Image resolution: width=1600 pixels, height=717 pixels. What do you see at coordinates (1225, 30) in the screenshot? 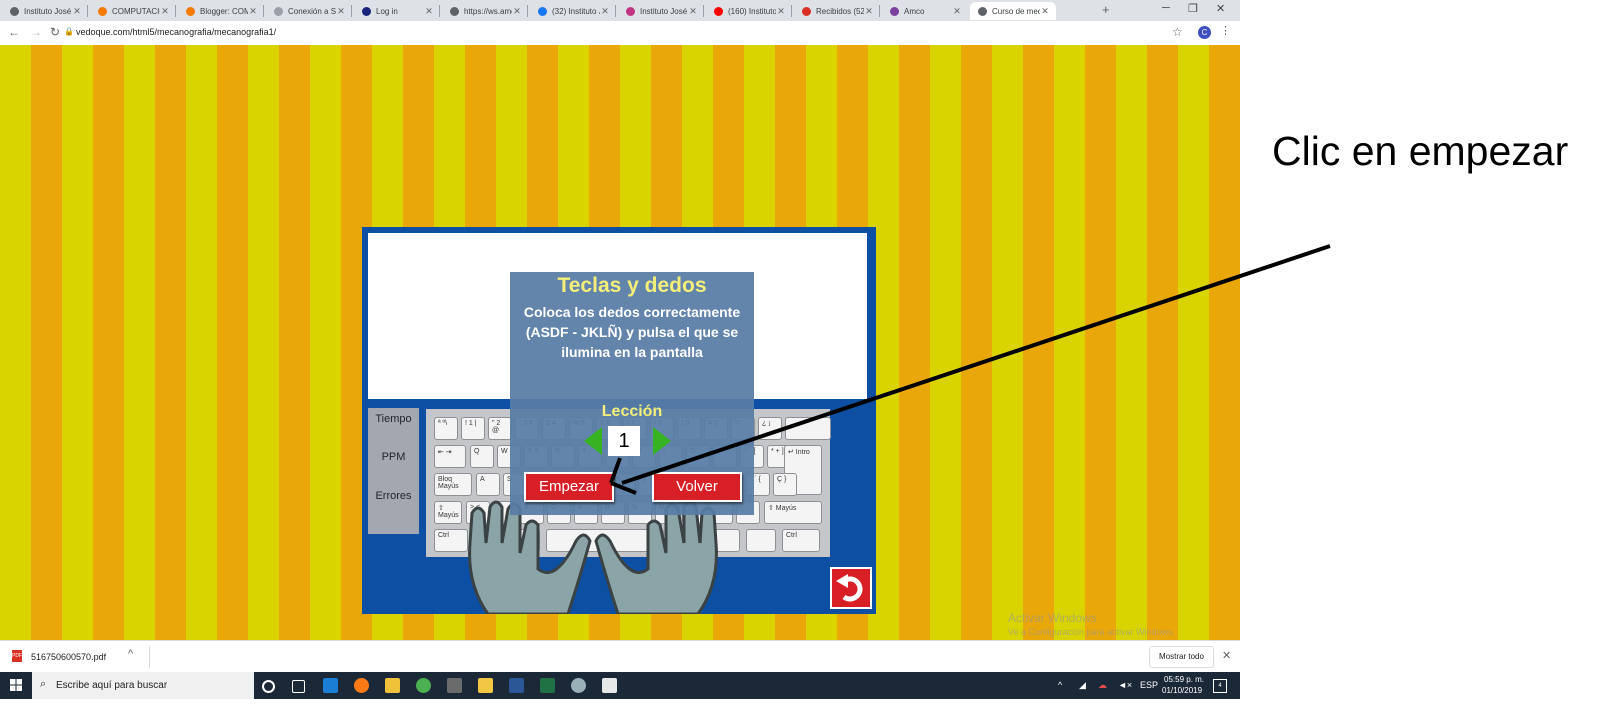
I see `menu-dots-icon: ⋮` at bounding box center [1225, 30].